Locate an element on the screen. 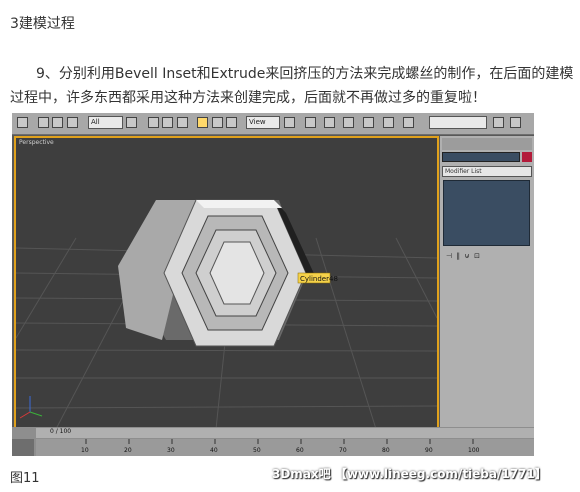  ruler-tick-label: 20 is located at coordinates (128, 450).